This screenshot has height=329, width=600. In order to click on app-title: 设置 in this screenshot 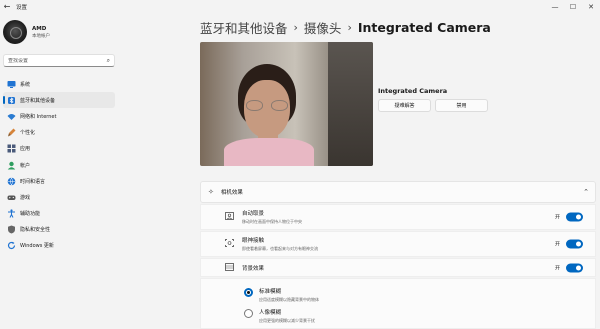, I will do `click(22, 8)`.